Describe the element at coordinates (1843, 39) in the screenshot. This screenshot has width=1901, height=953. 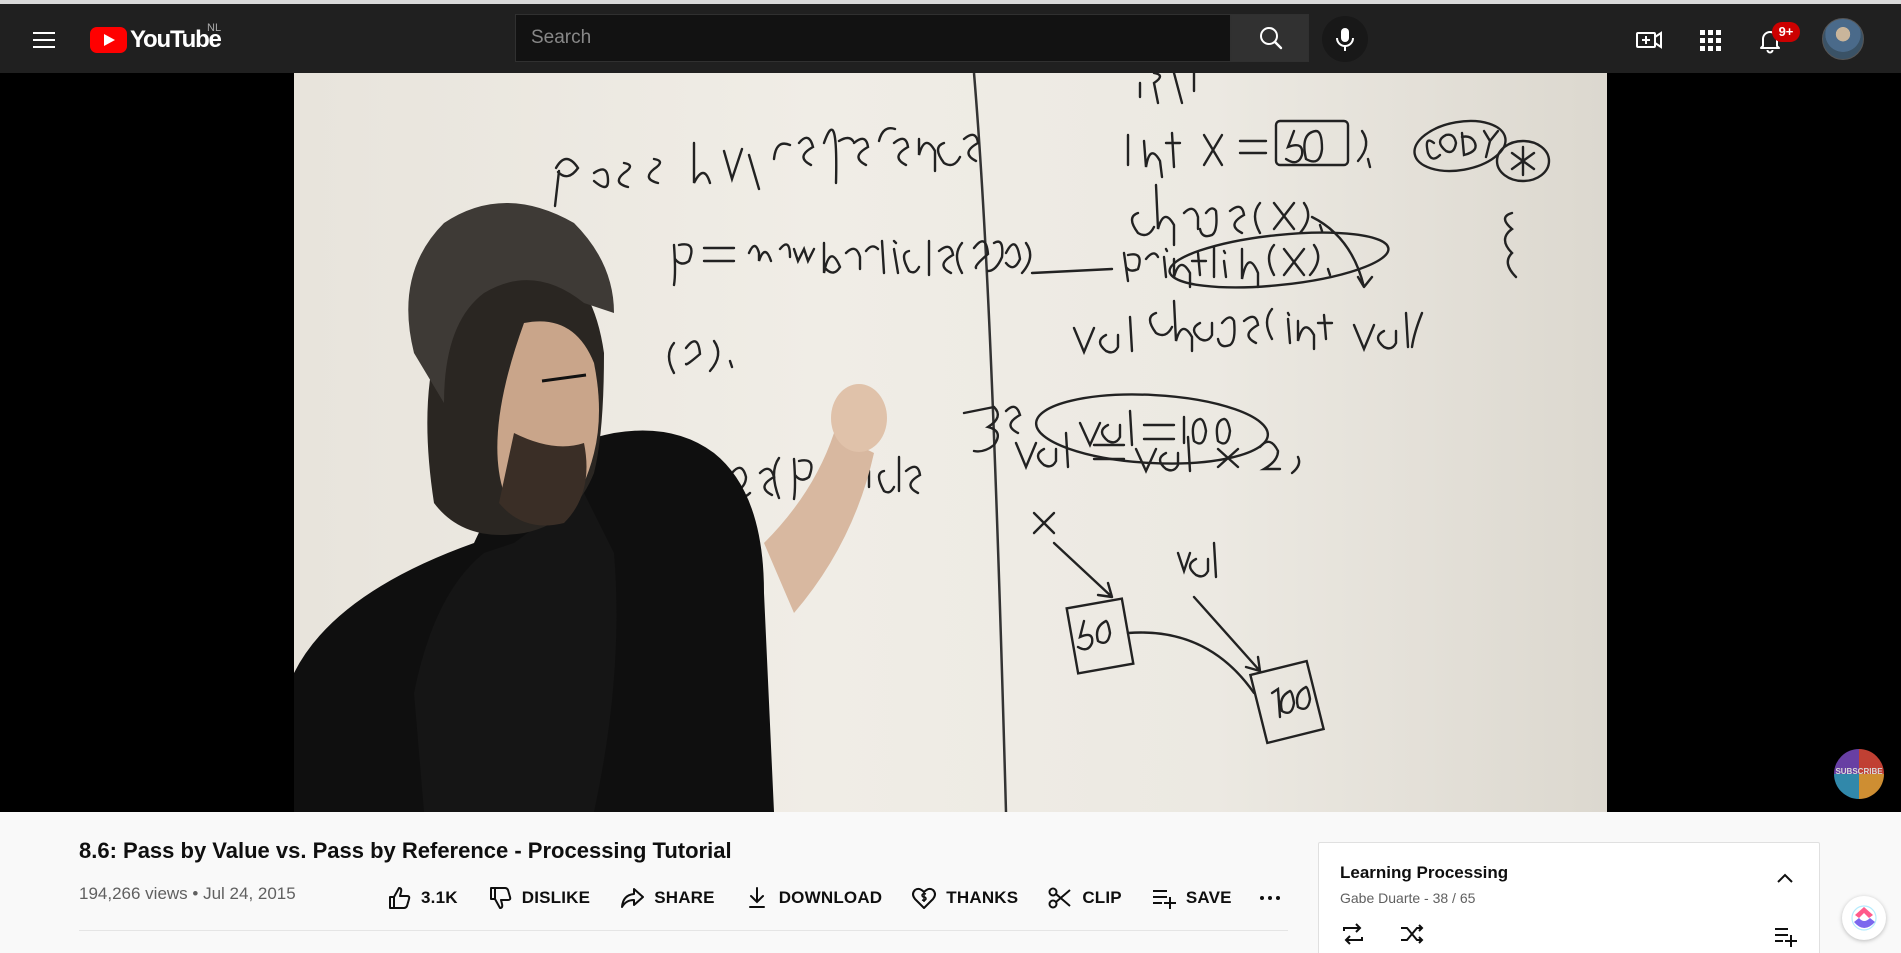
I see `avatar` at that location.